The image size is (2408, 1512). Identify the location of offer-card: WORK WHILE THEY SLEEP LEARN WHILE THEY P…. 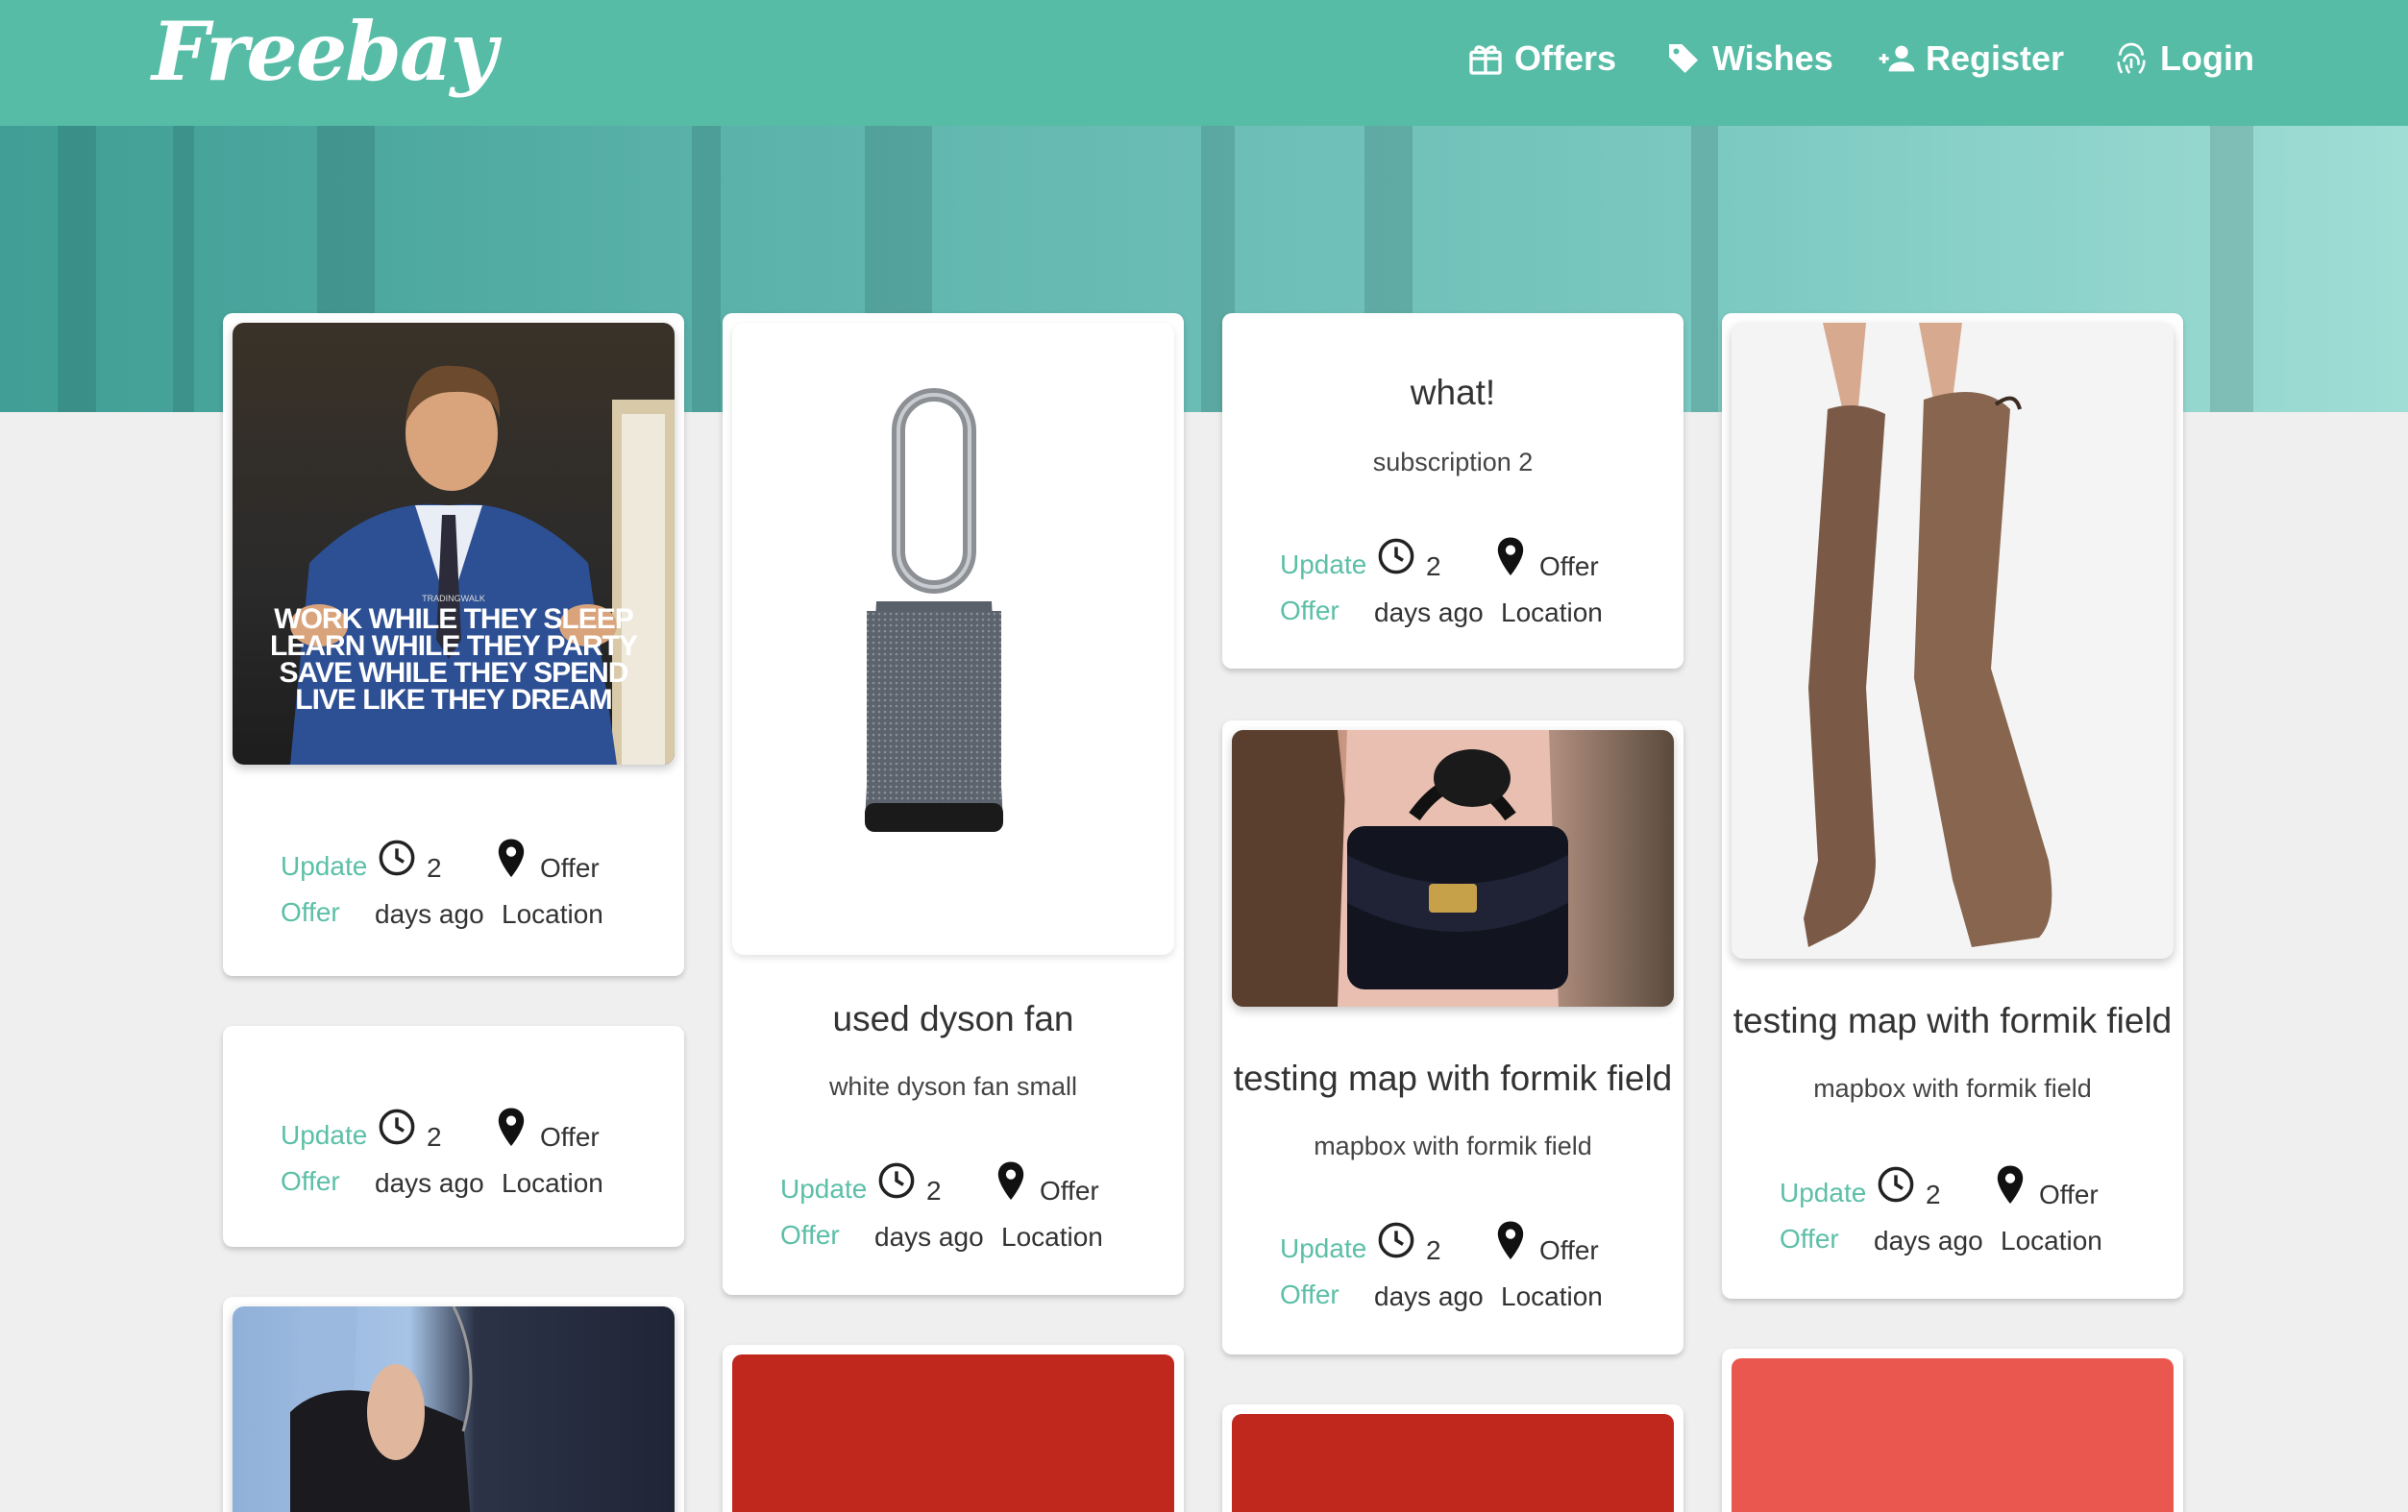
(454, 644).